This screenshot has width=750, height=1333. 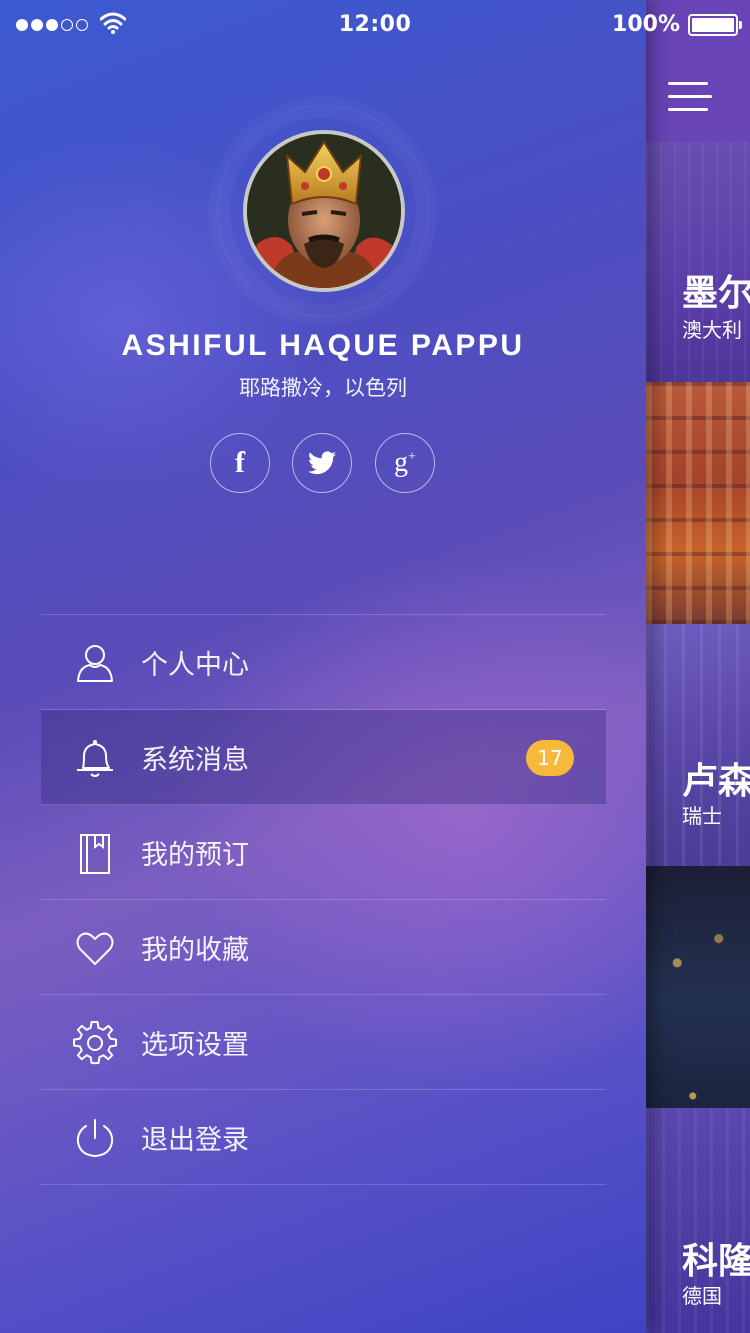 I want to click on menu-item-label: 选项设置, so click(x=195, y=1045).